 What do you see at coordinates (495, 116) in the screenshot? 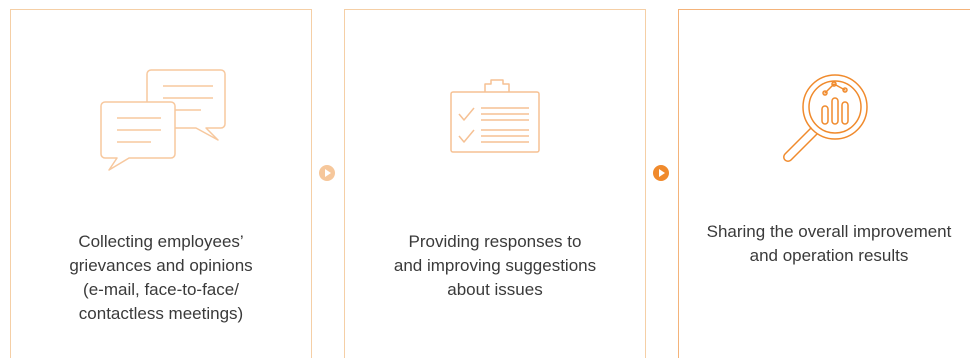
I see `clipboard-checklist-icon` at bounding box center [495, 116].